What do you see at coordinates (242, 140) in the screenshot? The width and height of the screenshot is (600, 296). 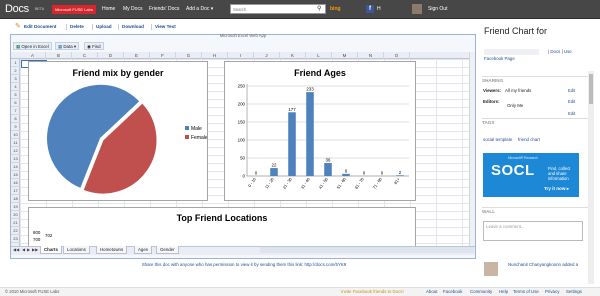 I see `y-tick-label: 100` at bounding box center [242, 140].